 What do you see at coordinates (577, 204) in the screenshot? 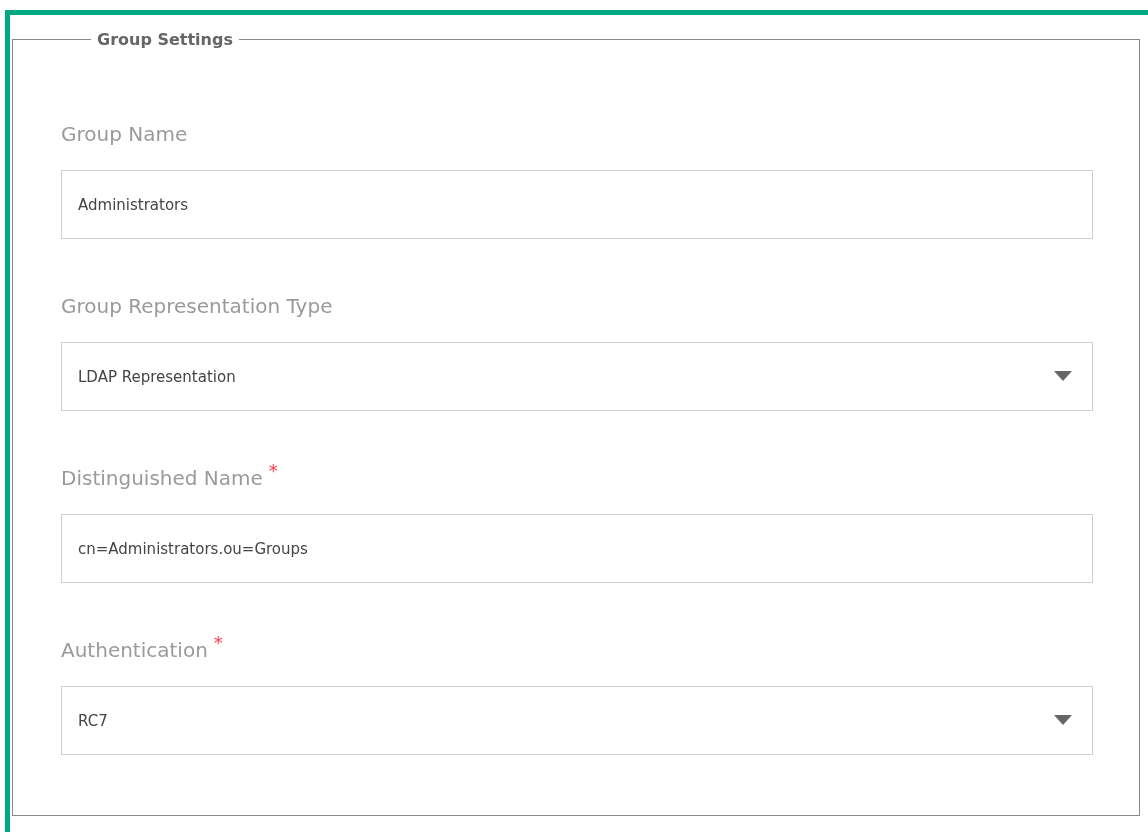
I see `input-field: Administrators` at bounding box center [577, 204].